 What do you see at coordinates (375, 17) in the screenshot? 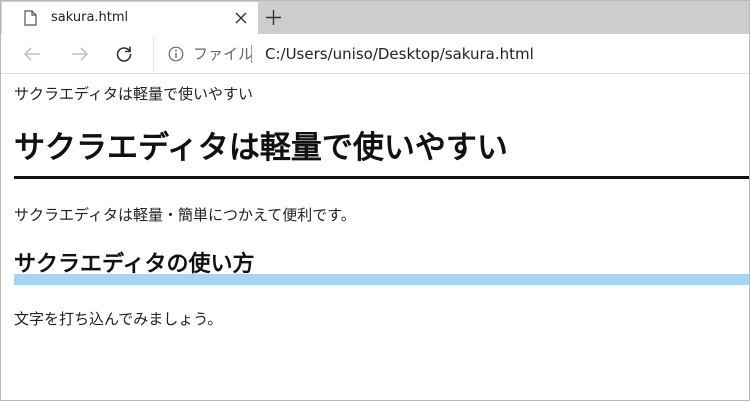
I see `tab-strip: sakura.html` at bounding box center [375, 17].